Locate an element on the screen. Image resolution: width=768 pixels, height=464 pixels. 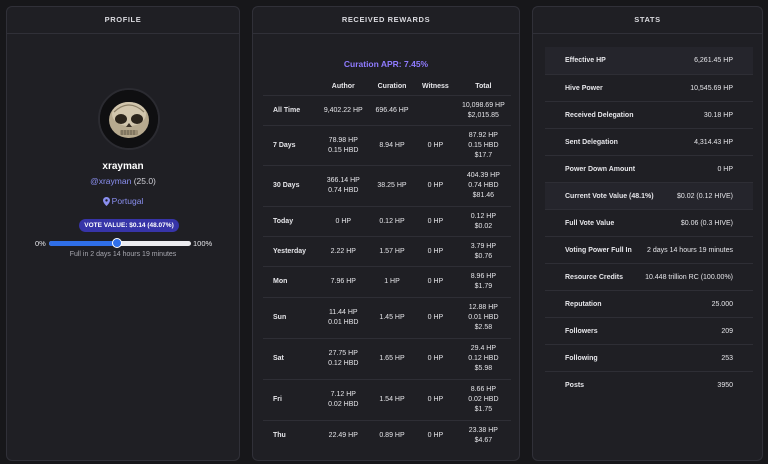
rewards-row-label: 30 Days is located at coordinates (290, 186).